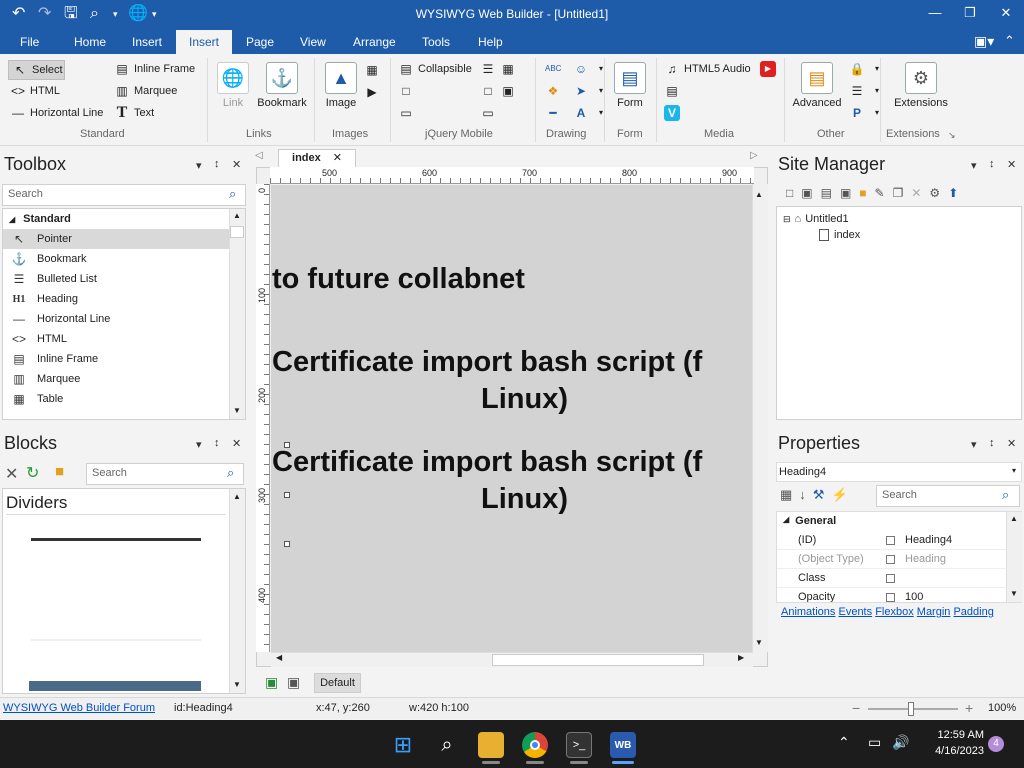  I want to click on preview-page-icon: ▣, so click(849, 193).